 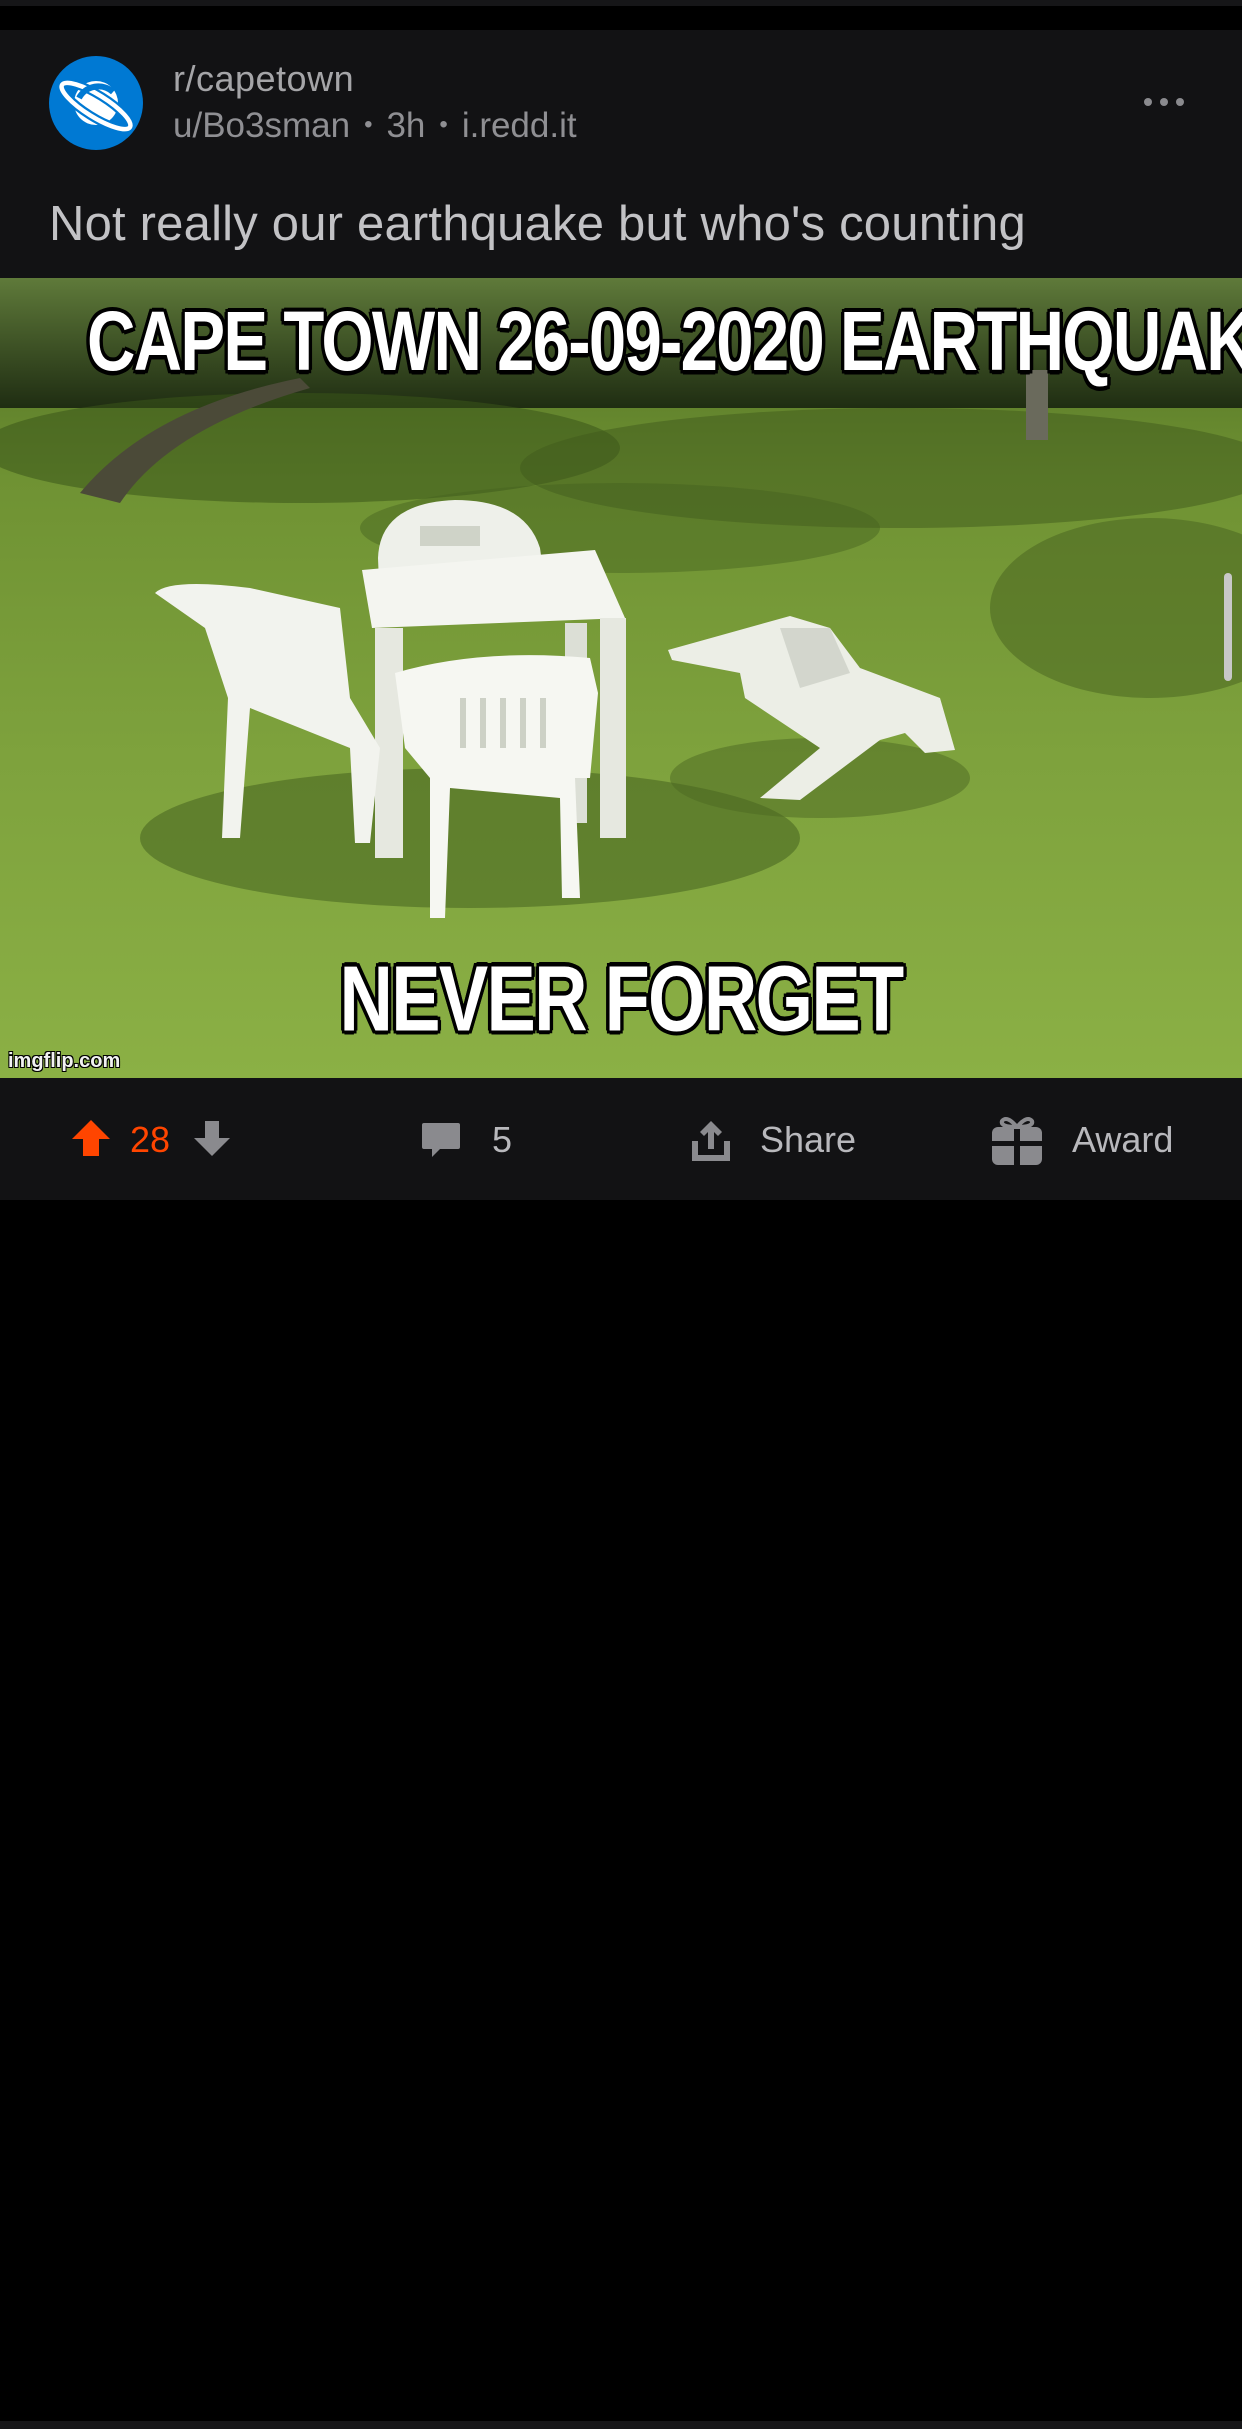 I want to click on arrow-down-icon, so click(x=212, y=1138).